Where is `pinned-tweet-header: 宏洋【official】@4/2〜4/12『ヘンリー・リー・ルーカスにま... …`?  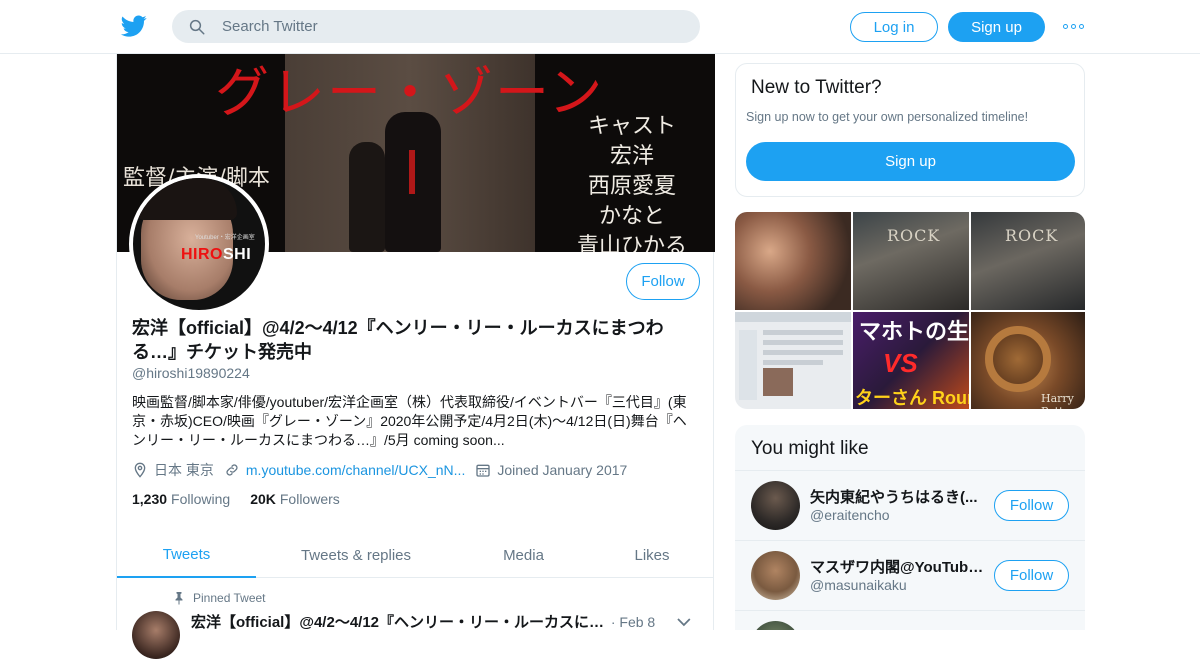
pinned-tweet-header: 宏洋【official】@4/2〜4/12『ヘンリー・リー・ルーカスにま... … is located at coordinates (441, 621).